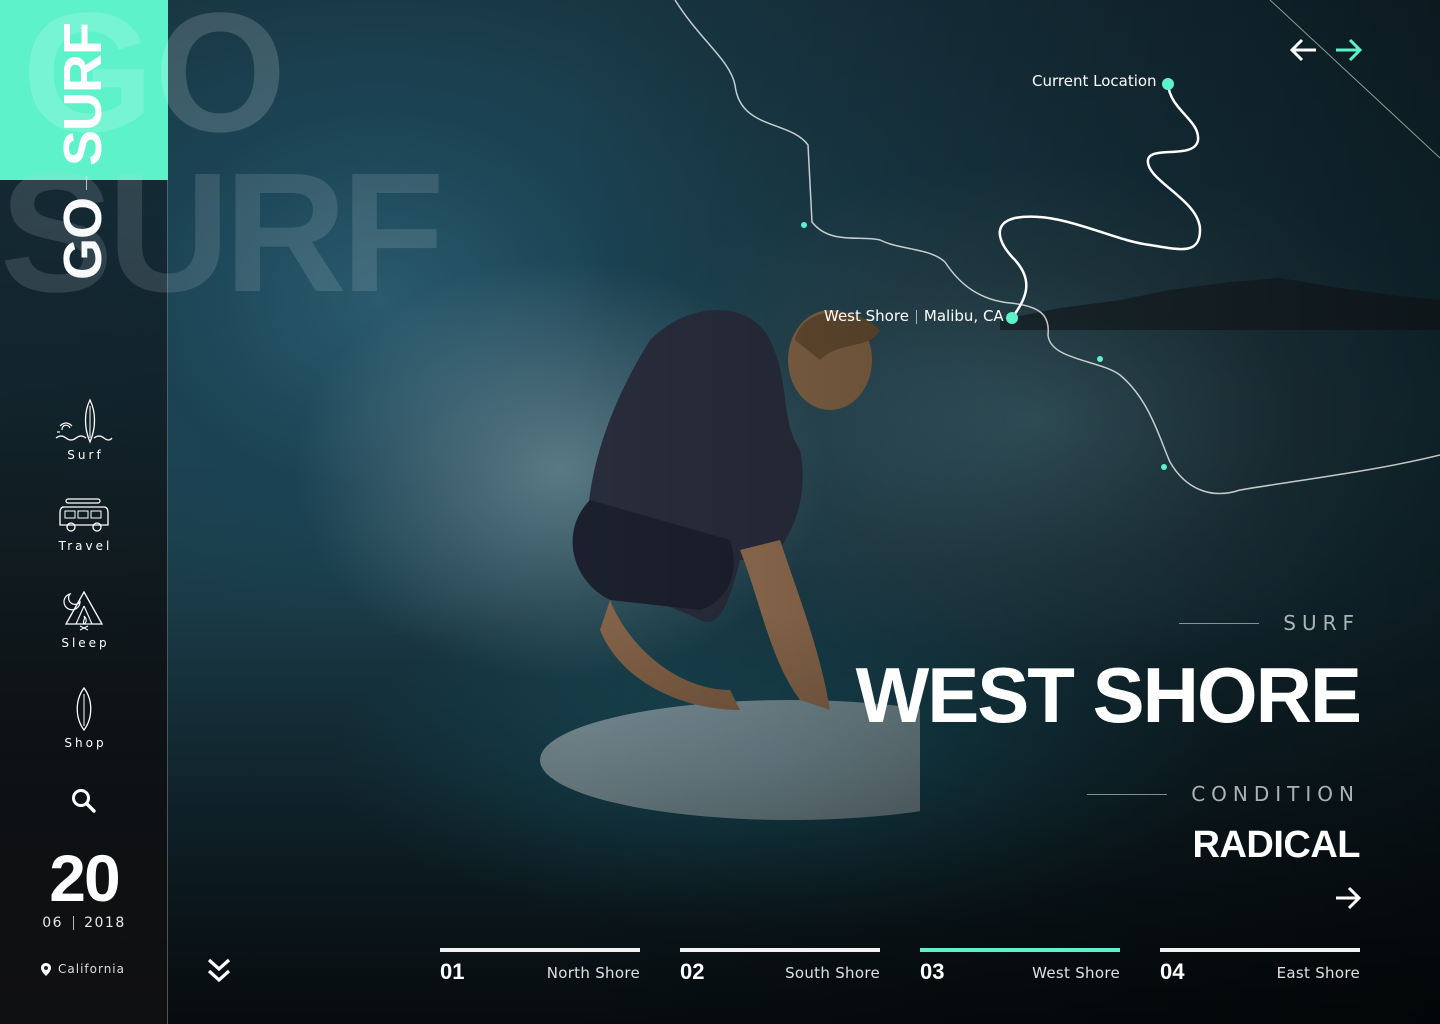  Describe the element at coordinates (1348, 50) in the screenshot. I see `next-arrow-icon` at that location.